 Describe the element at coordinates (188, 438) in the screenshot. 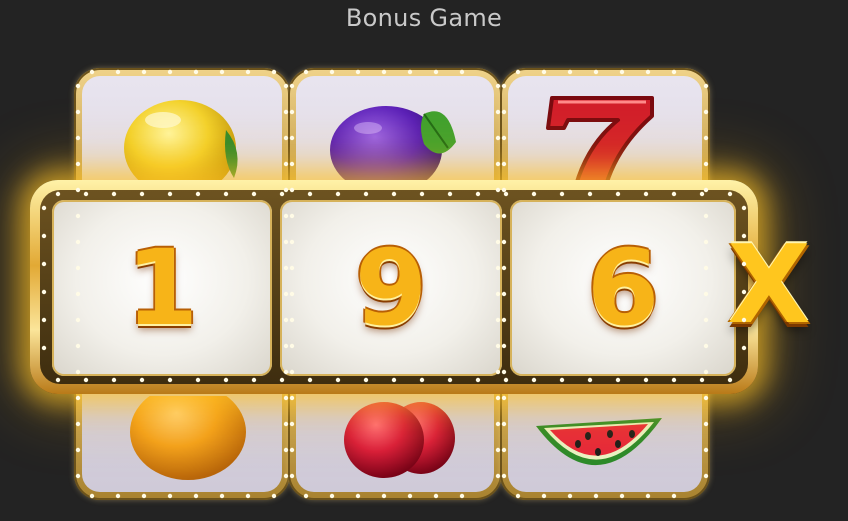

I see `orange-icon` at that location.